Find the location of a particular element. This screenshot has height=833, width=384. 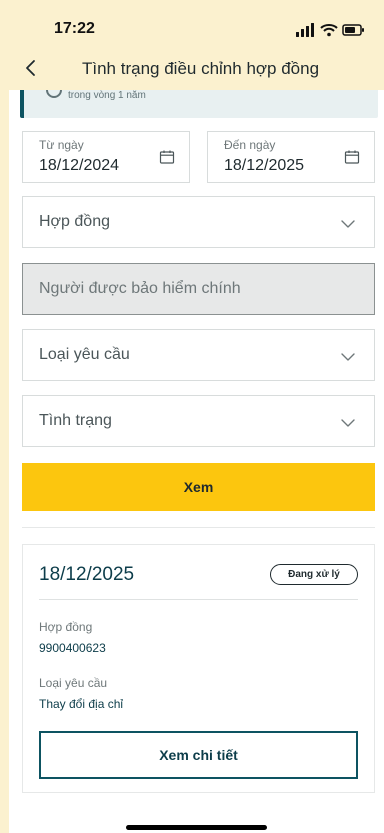

card-divider is located at coordinates (198, 599).